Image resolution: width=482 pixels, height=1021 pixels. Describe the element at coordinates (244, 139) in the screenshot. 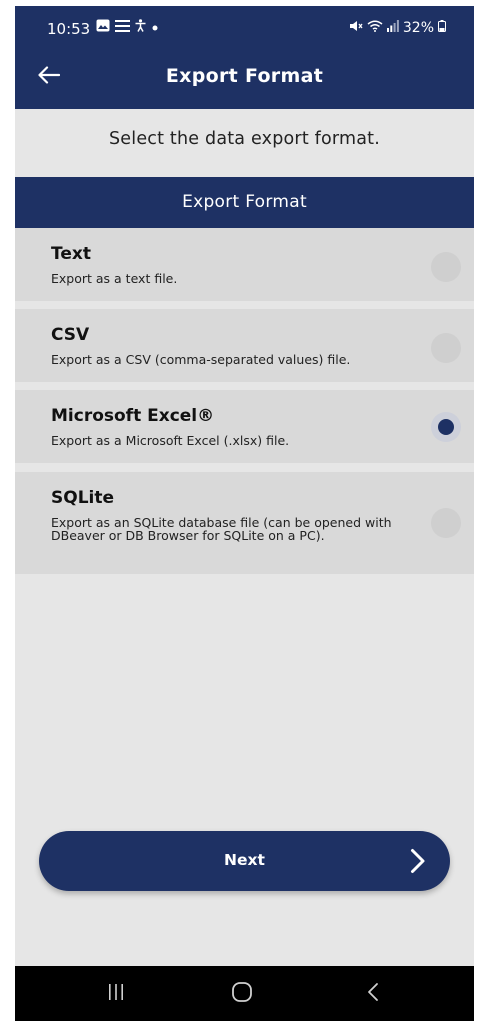

I see `instruction-text: Select the data export format.` at that location.